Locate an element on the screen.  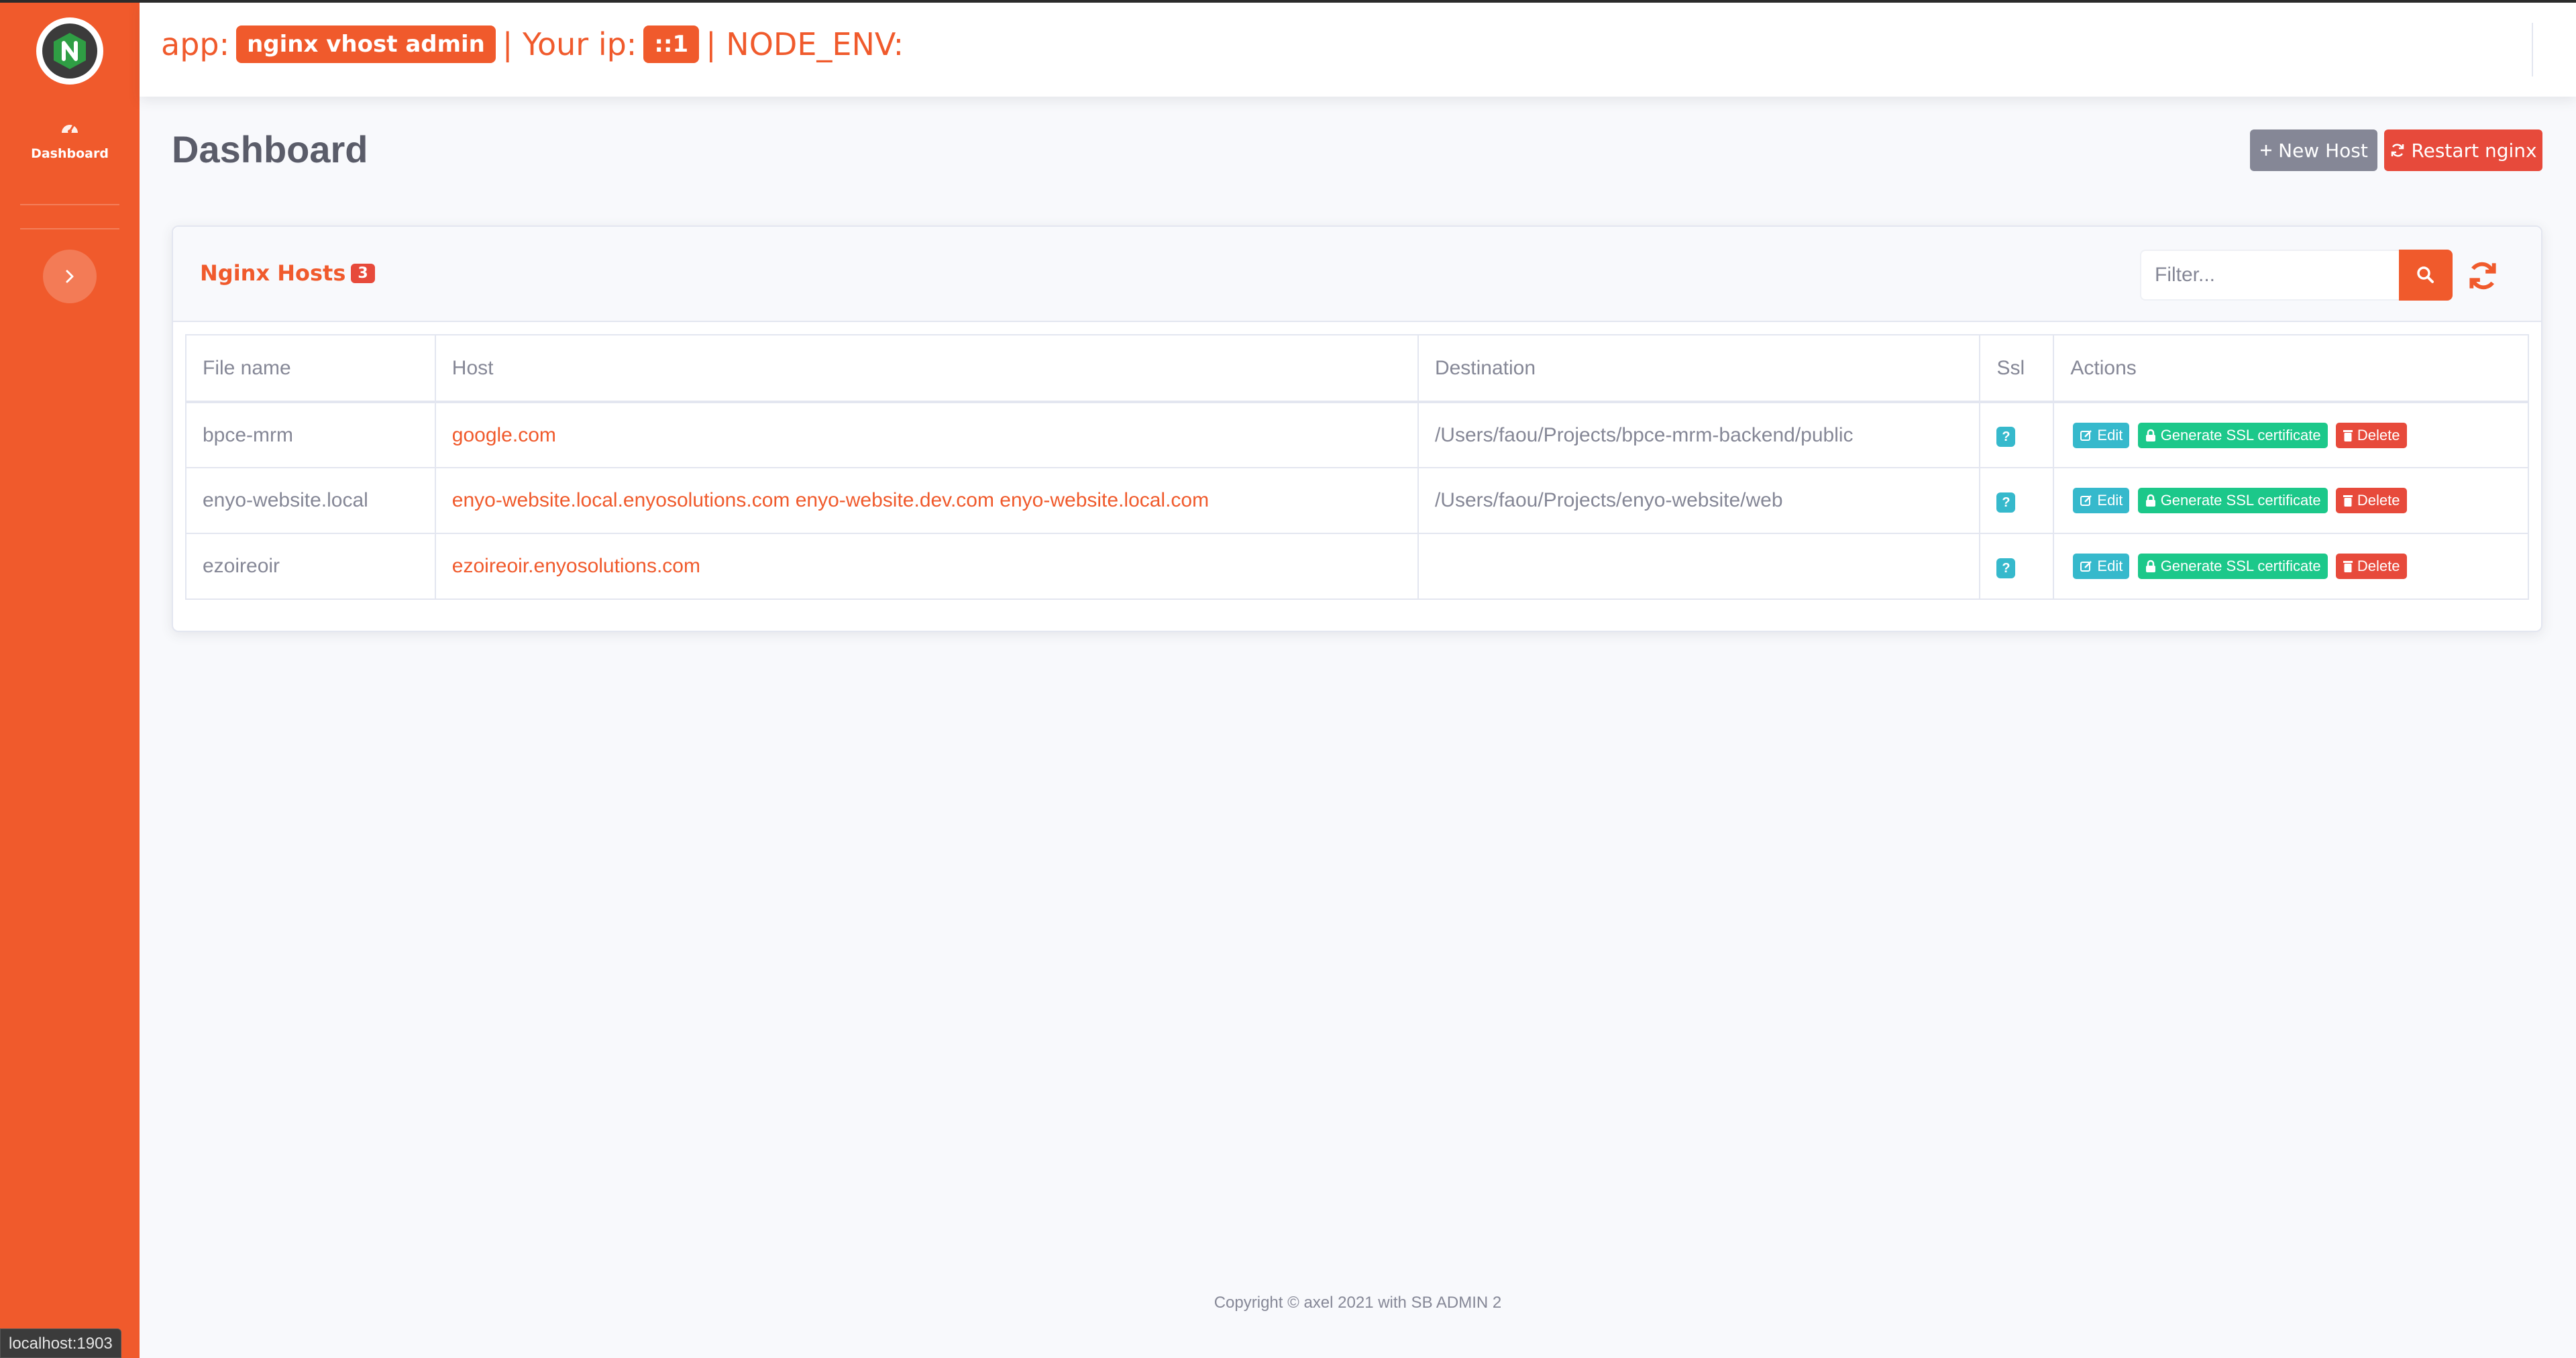
plus-icon is located at coordinates (2266, 150).